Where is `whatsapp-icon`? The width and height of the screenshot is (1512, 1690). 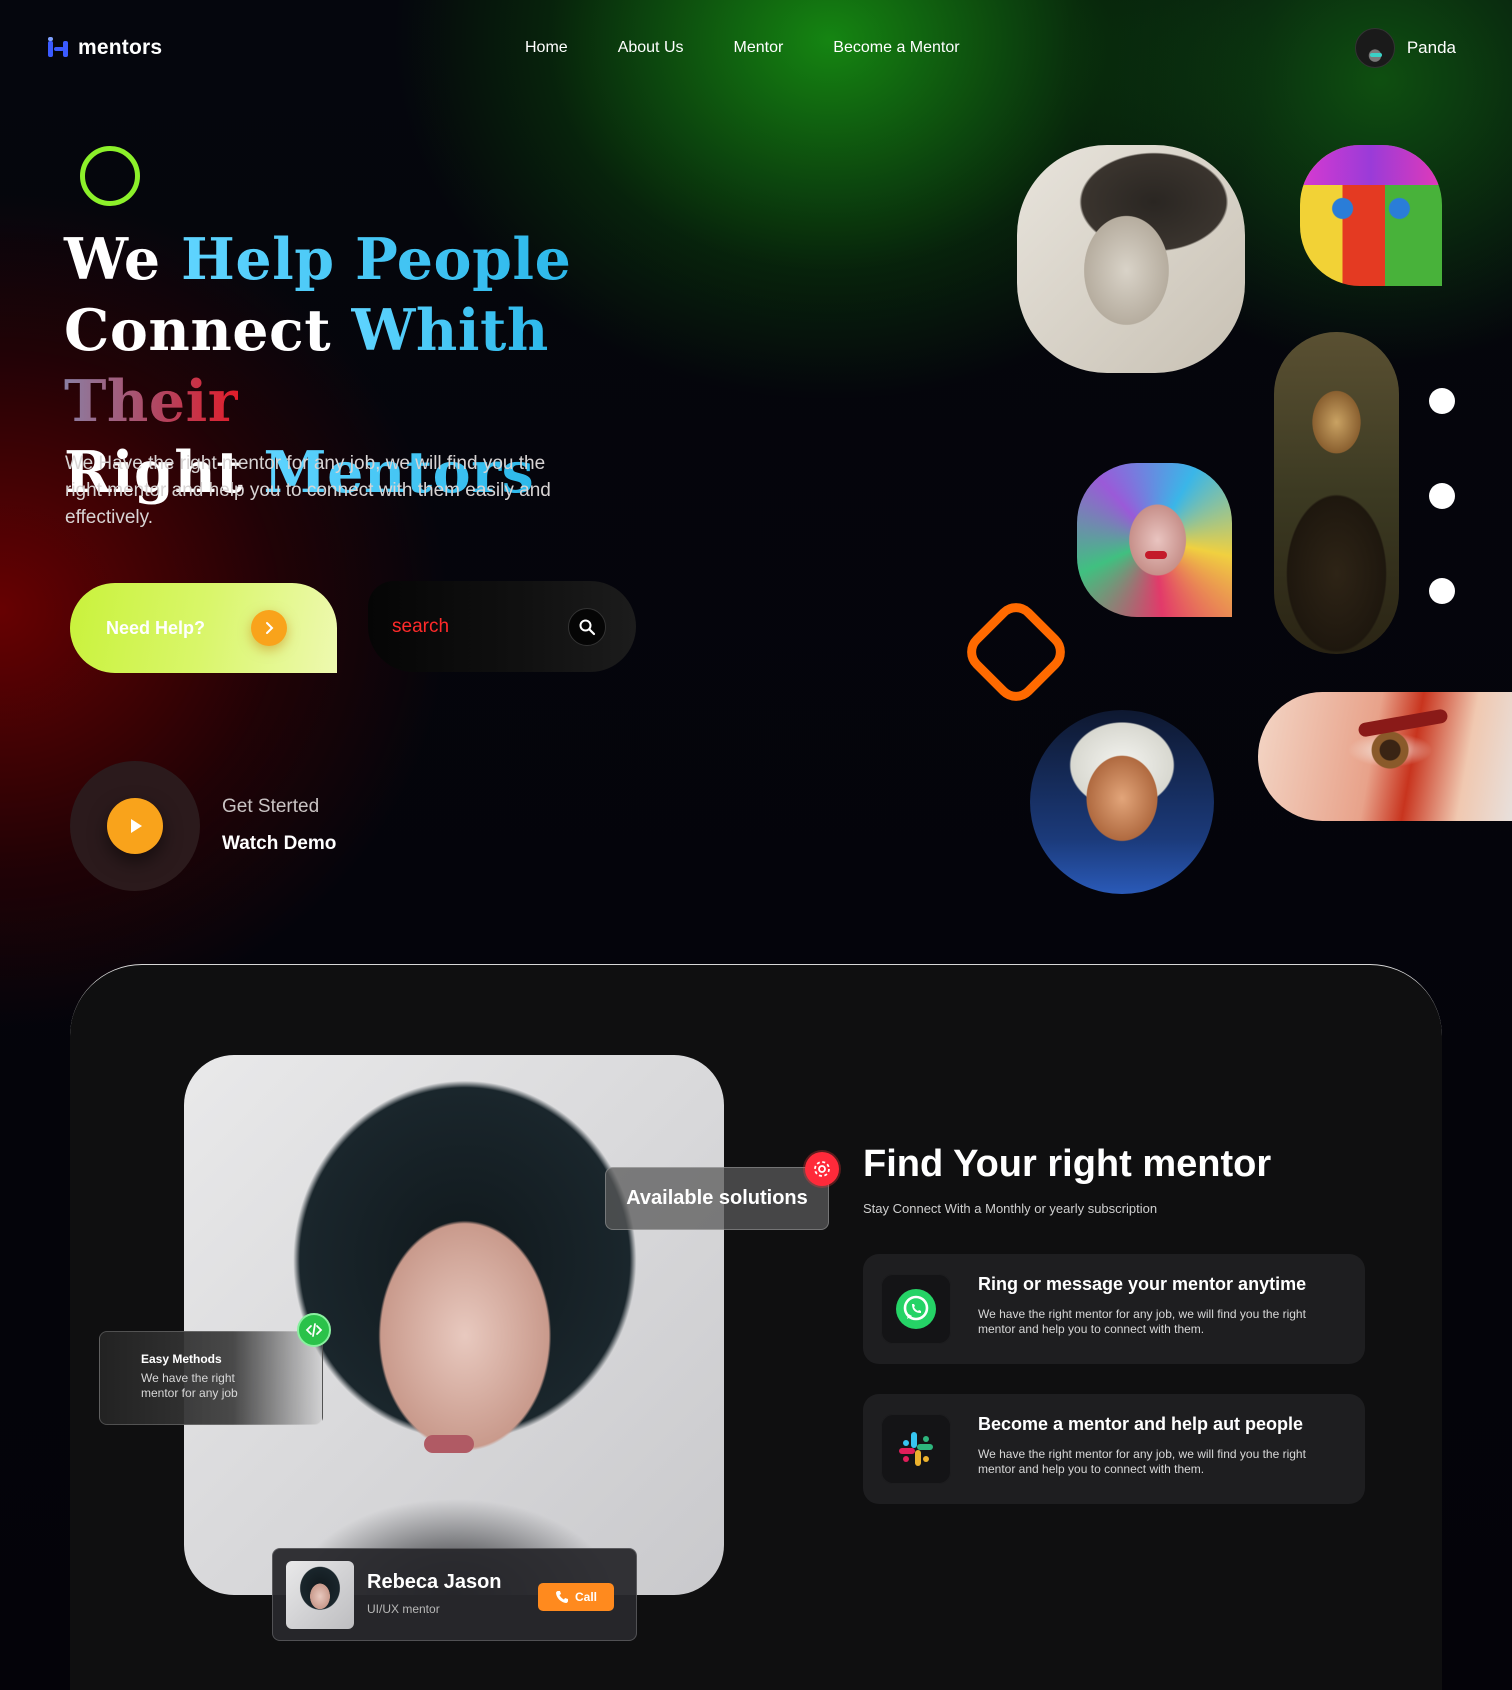
whatsapp-icon is located at coordinates (916, 1309).